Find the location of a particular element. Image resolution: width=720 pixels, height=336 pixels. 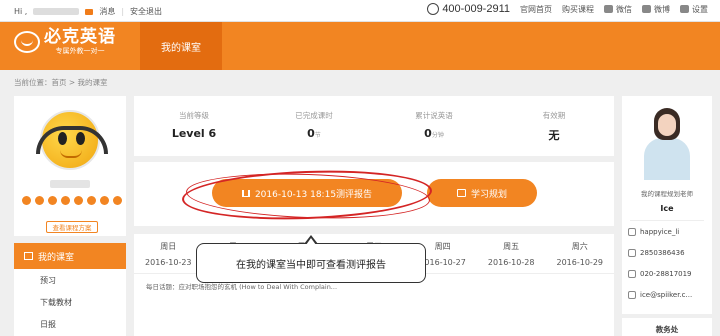

stat-level: 当前等级 Level 6 is located at coordinates (194, 126).